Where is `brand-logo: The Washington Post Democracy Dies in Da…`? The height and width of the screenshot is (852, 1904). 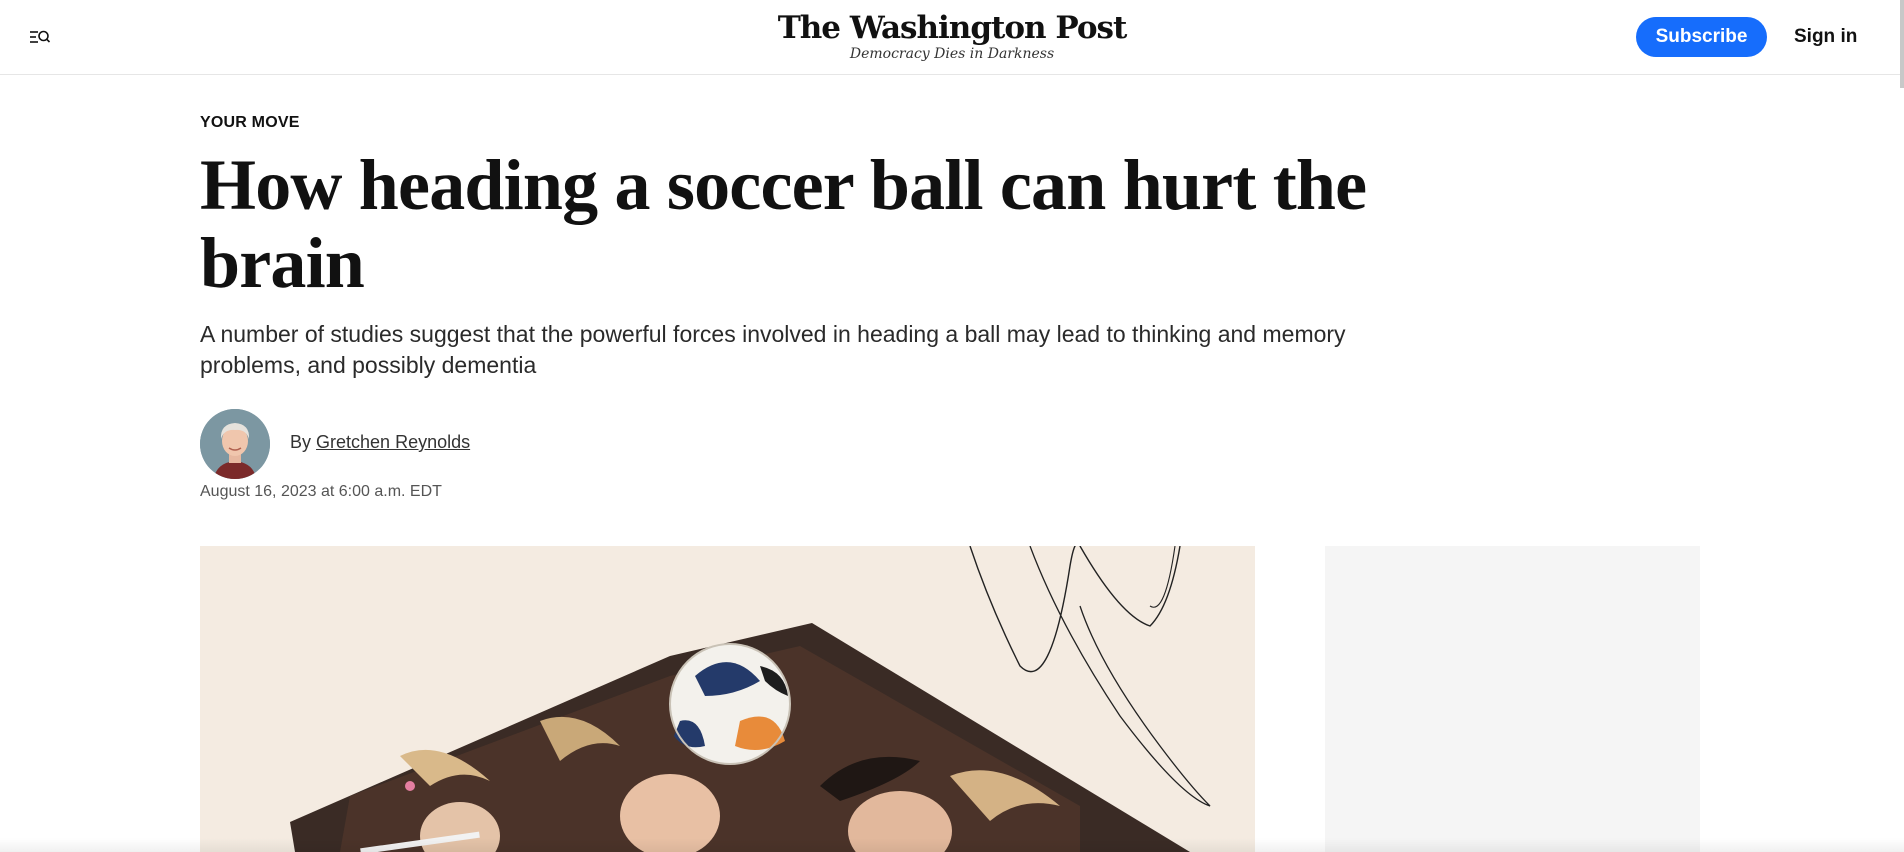
brand-logo: The Washington Post Democracy Dies in Da… is located at coordinates (952, 36).